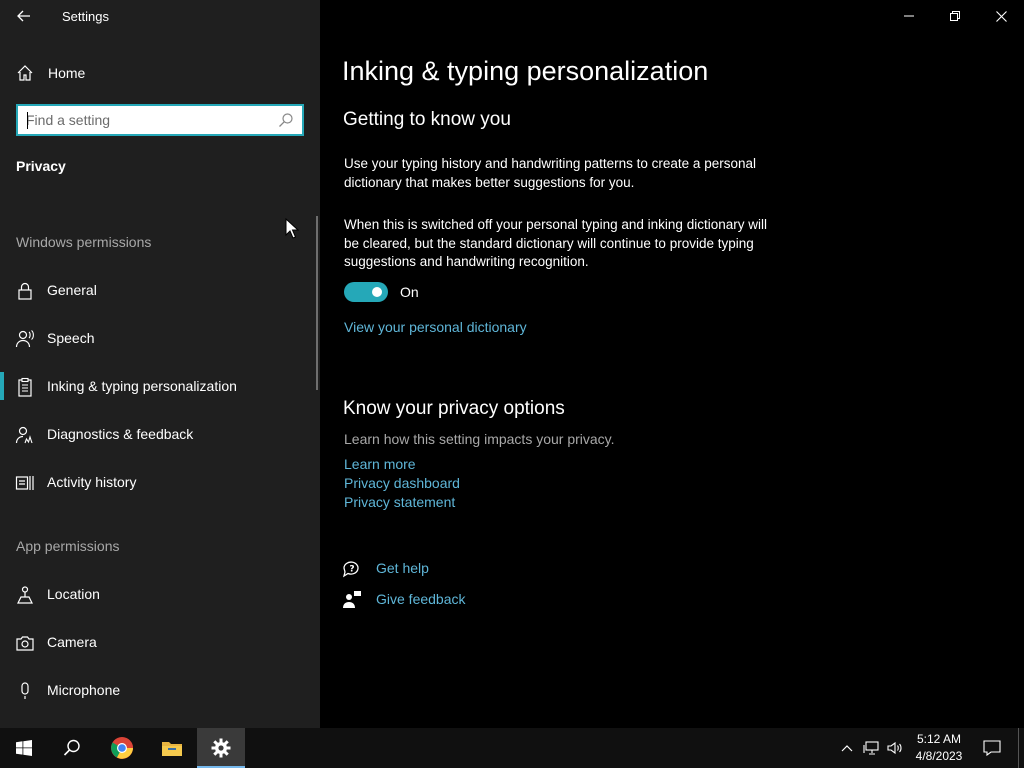 The image size is (1024, 768). What do you see at coordinates (160, 73) in the screenshot?
I see `home-nav-item: Home` at bounding box center [160, 73].